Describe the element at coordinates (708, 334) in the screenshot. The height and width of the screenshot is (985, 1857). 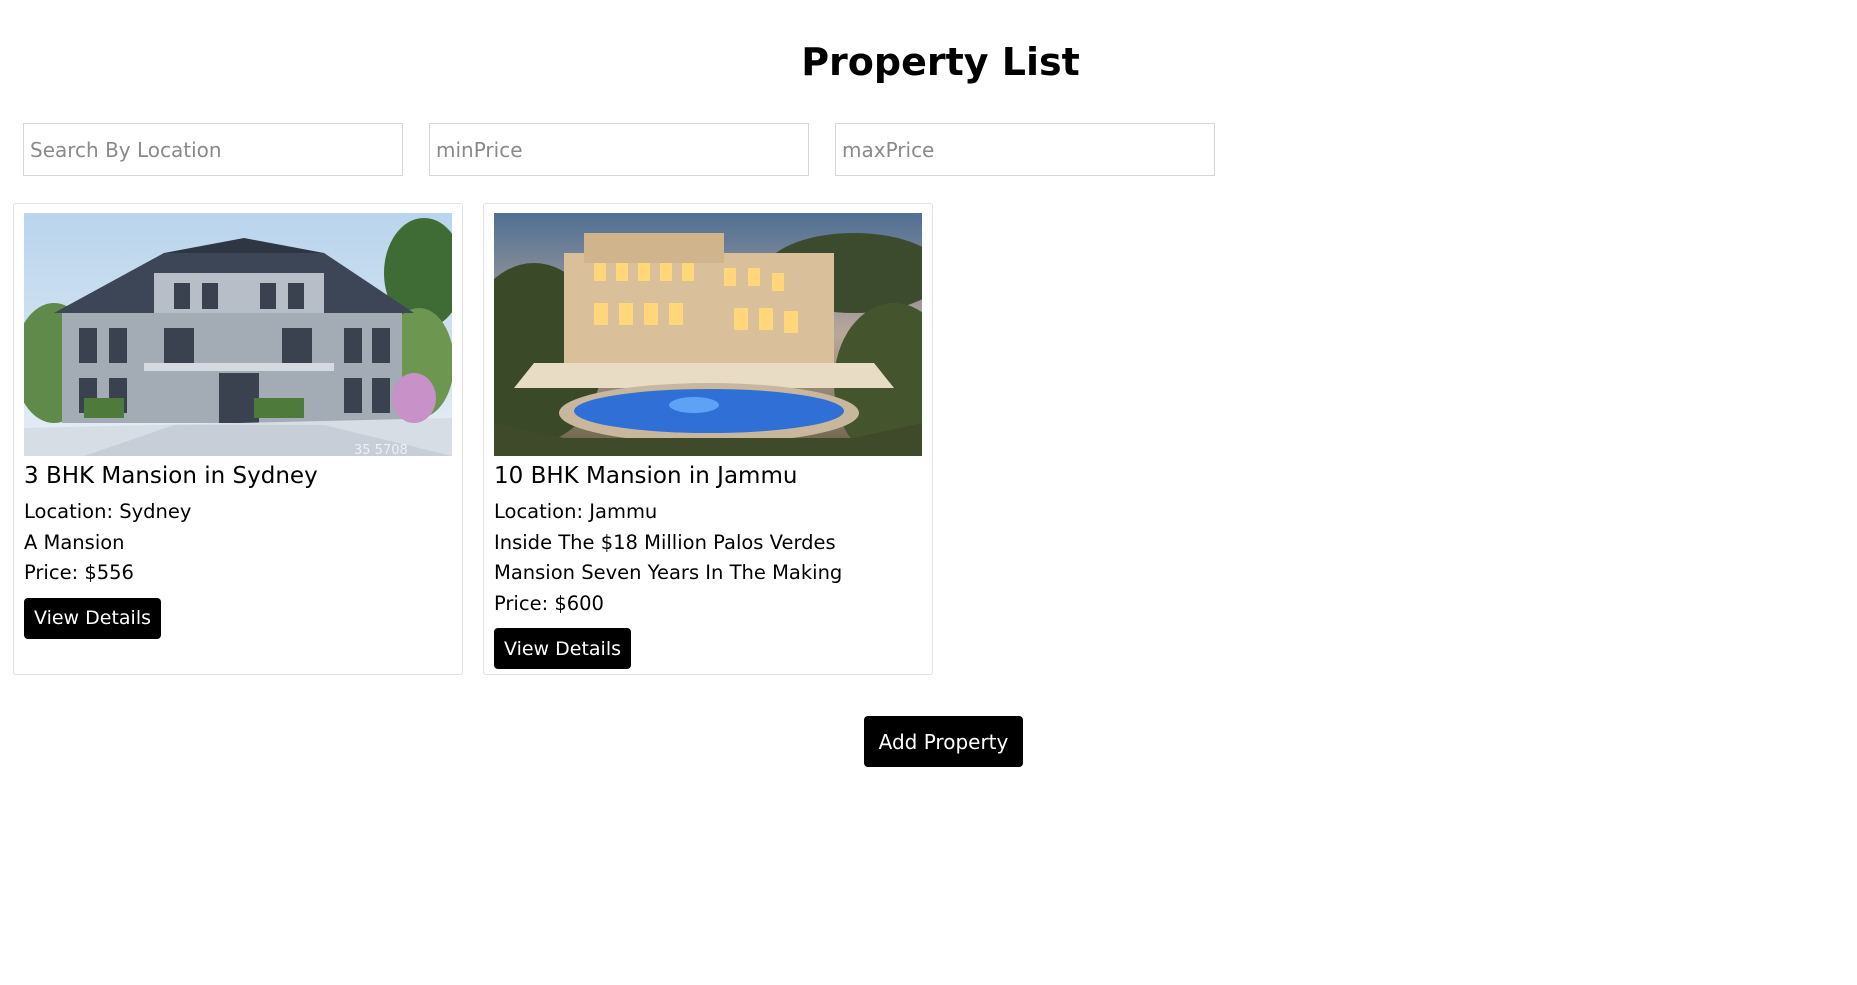
I see `property-image-jammu` at that location.